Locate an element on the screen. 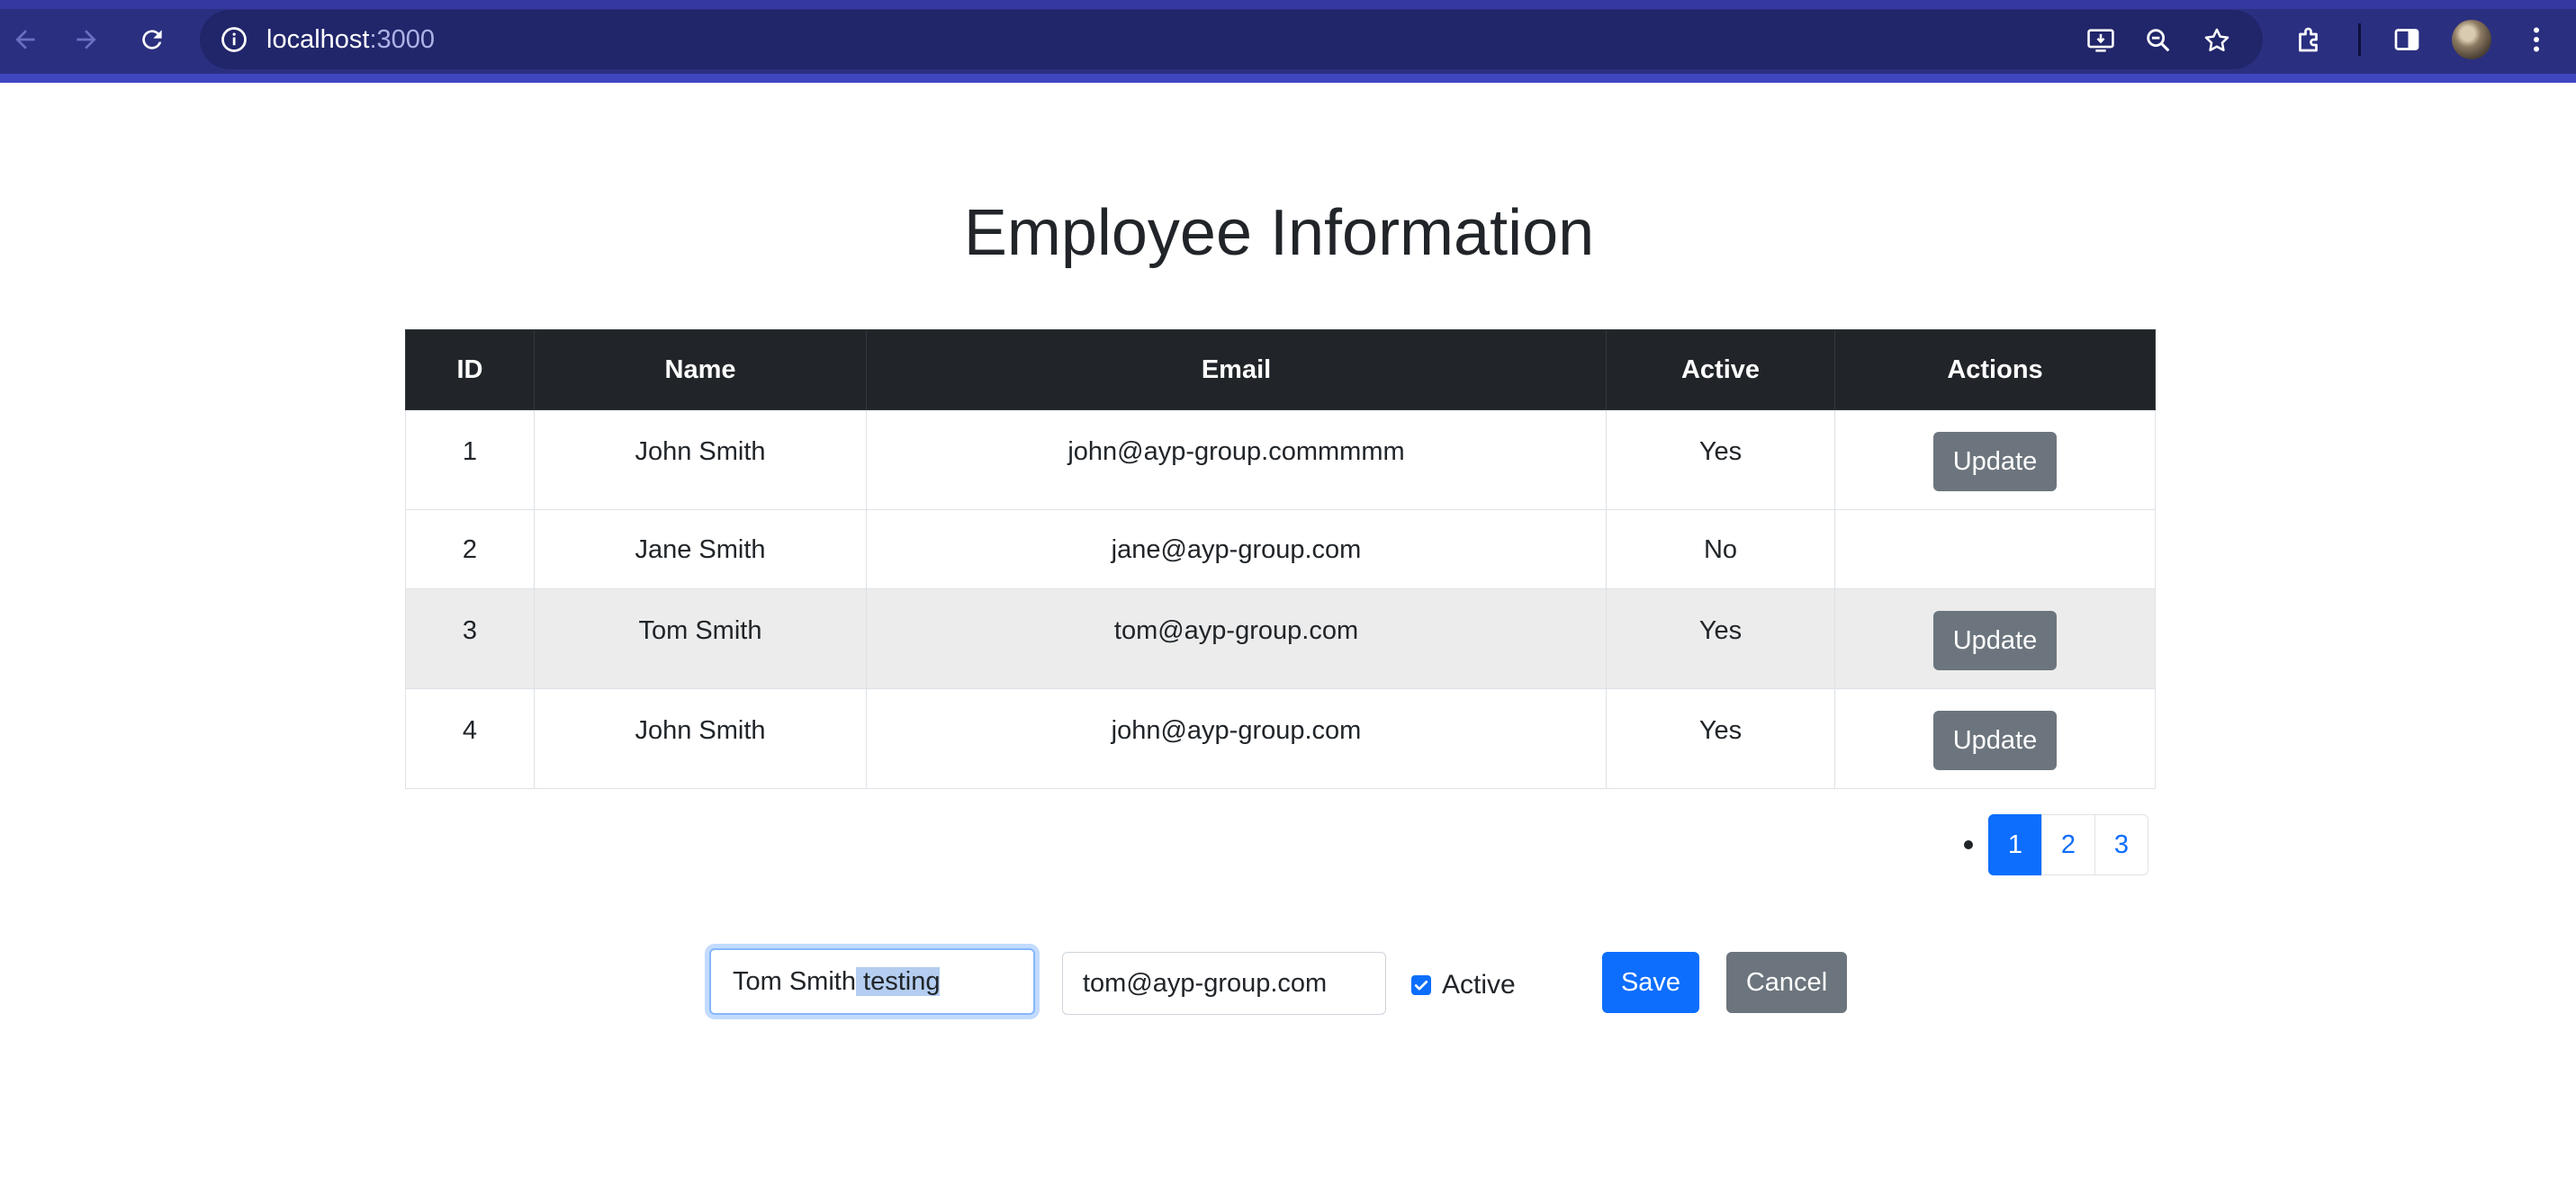 The width and height of the screenshot is (2576, 1184). header-id: ID is located at coordinates (470, 369).